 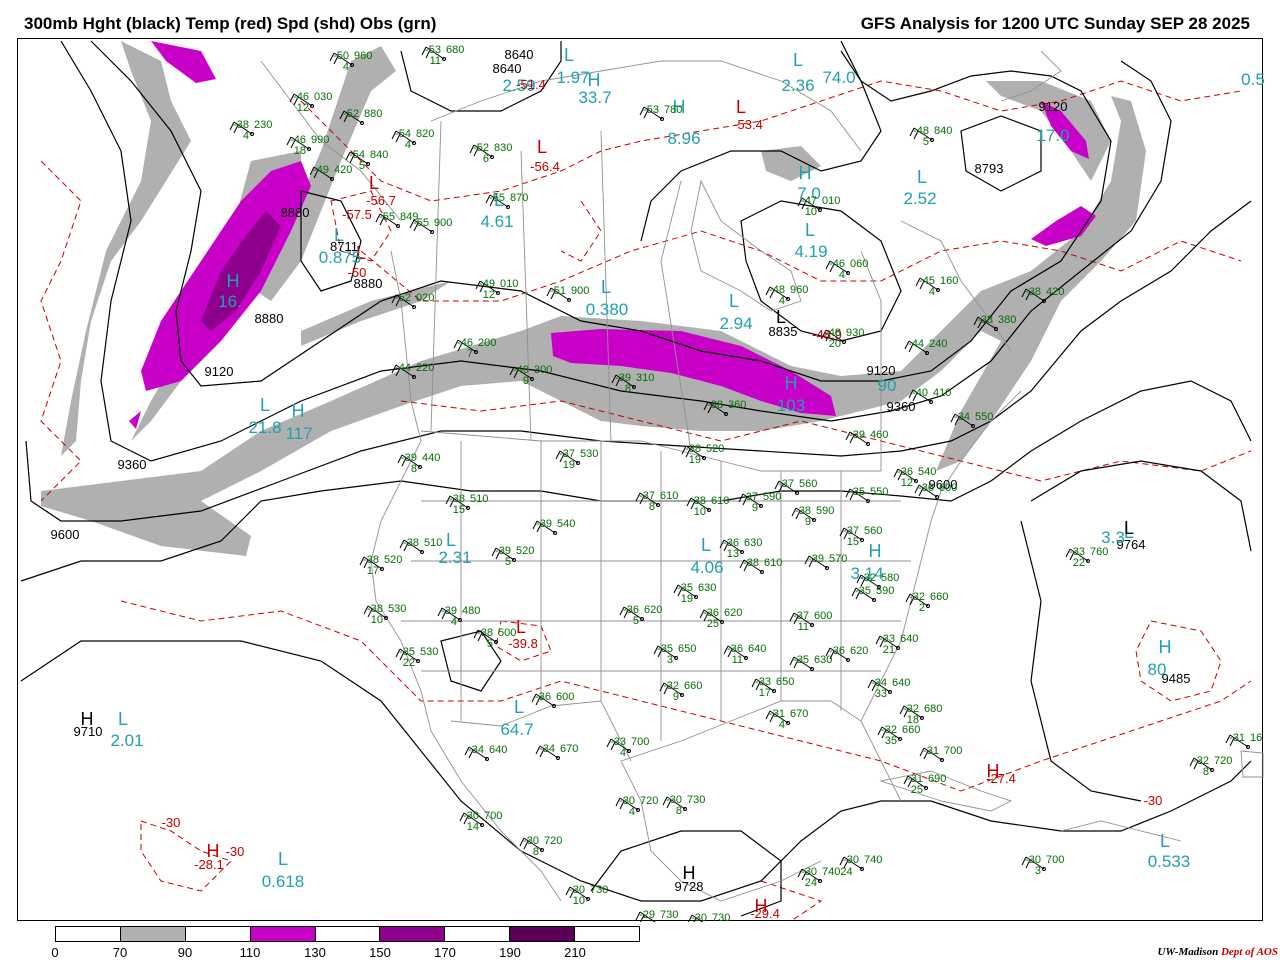 I want to click on station-observation: -38 5909, so click(x=814, y=516).